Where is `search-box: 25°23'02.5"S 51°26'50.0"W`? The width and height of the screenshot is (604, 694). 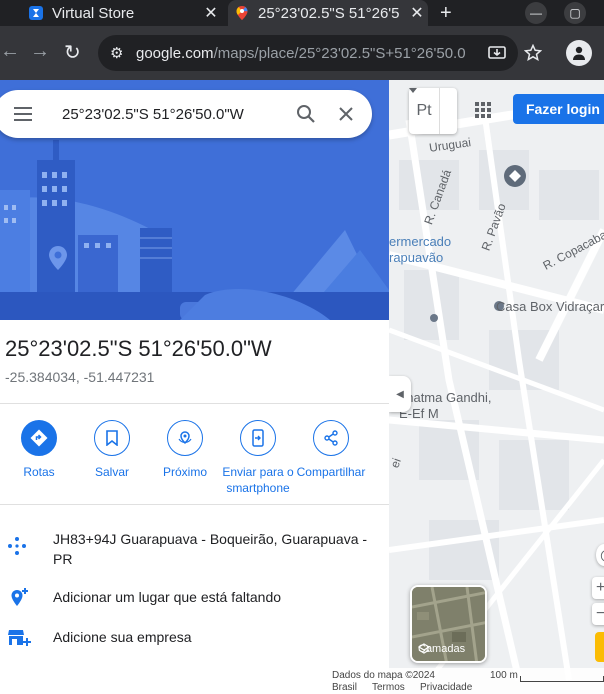 search-box: 25°23'02.5"S 51°26'50.0"W is located at coordinates (186, 114).